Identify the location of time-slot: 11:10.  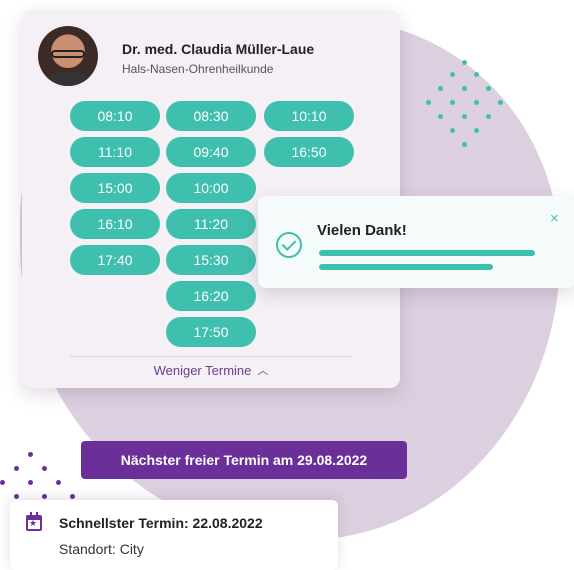
(115, 152).